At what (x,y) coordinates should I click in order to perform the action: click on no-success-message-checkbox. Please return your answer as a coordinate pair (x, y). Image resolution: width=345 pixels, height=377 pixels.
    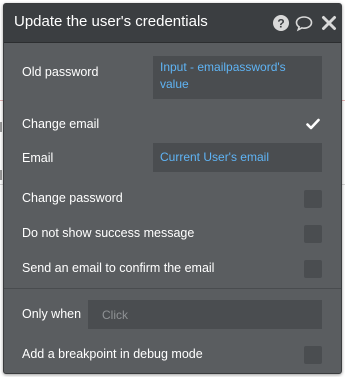
    Looking at the image, I should click on (313, 234).